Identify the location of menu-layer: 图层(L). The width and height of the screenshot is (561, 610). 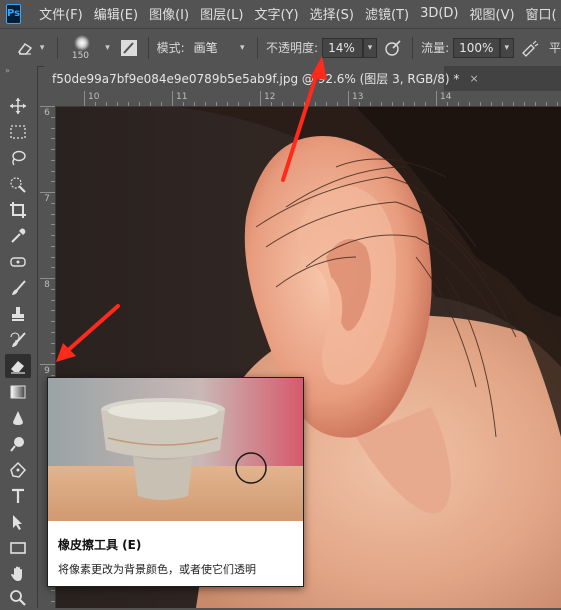
(221, 13).